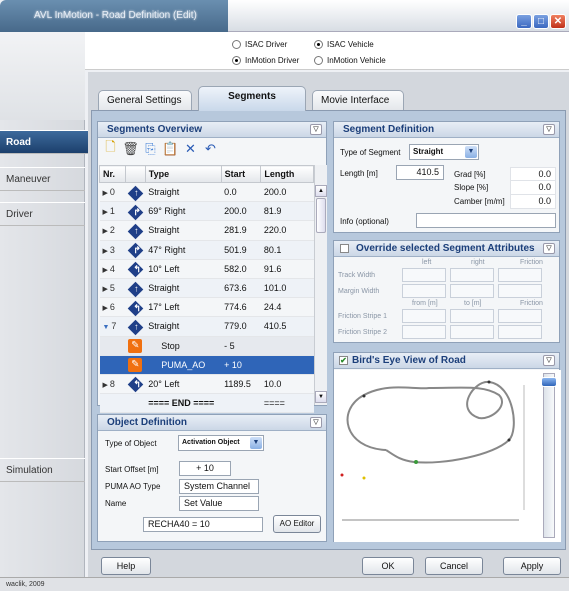  What do you see at coordinates (287, 288) in the screenshot?
I see `row-length: 101.0` at bounding box center [287, 288].